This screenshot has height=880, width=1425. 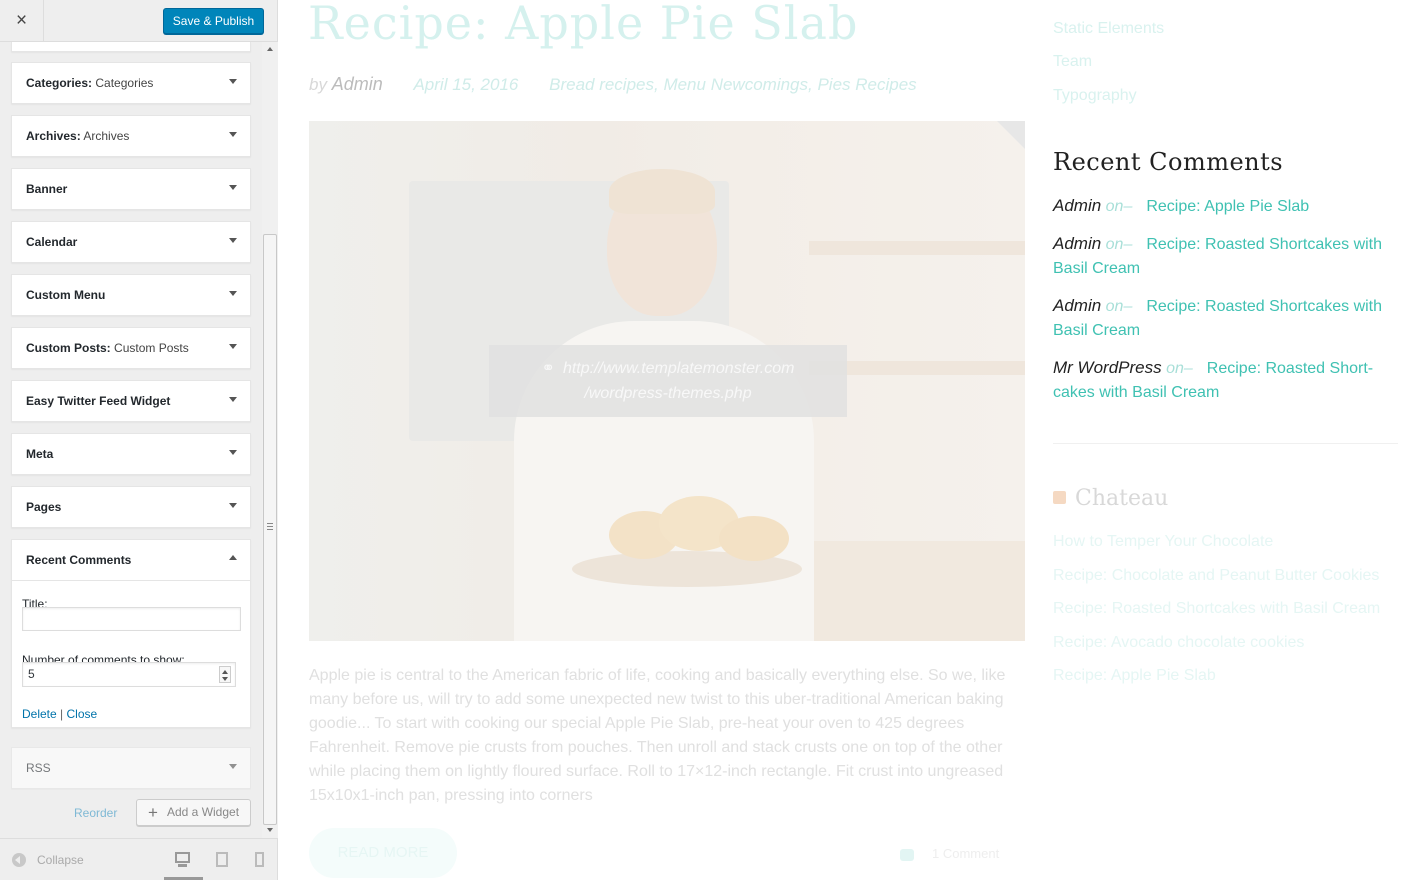 What do you see at coordinates (1072, 62) in the screenshot?
I see `page-link: Team` at bounding box center [1072, 62].